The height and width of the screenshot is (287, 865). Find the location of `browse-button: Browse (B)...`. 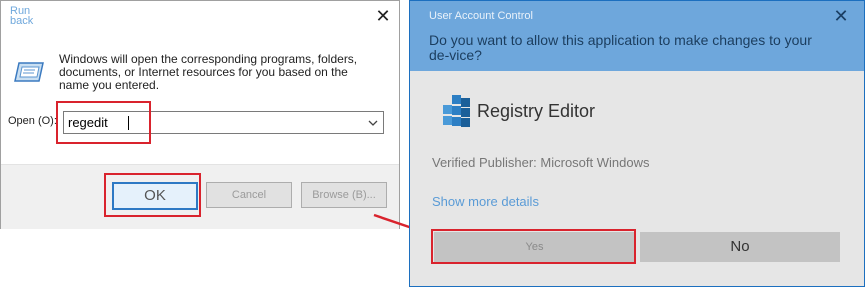

browse-button: Browse (B)... is located at coordinates (344, 195).